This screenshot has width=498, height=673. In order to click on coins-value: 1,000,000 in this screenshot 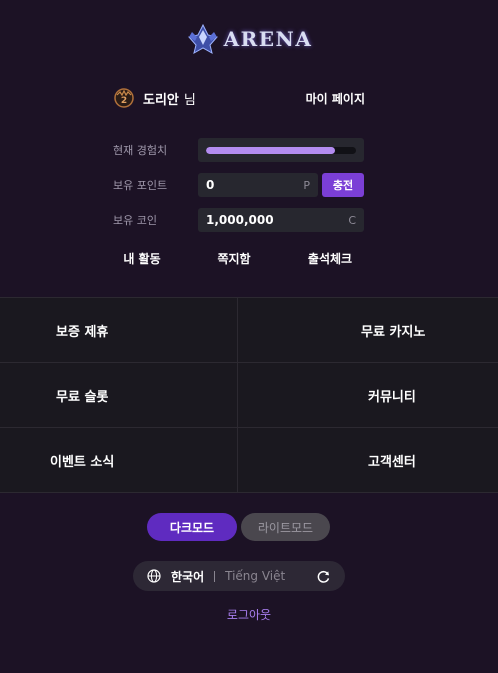, I will do `click(240, 220)`.